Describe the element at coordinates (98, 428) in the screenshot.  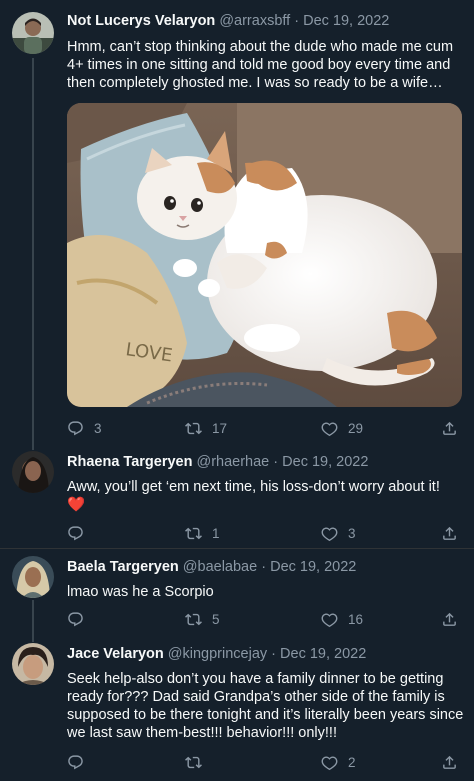
I see `reply-count: 3` at that location.